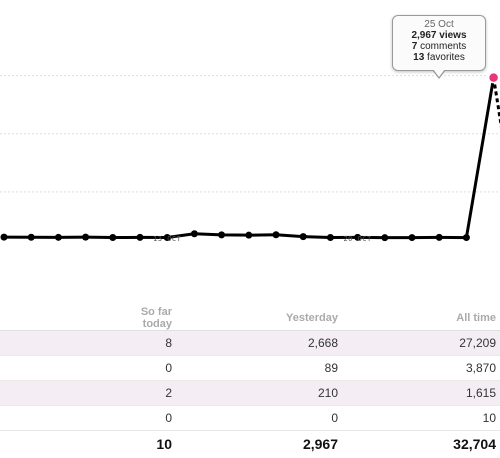 The height and width of the screenshot is (458, 500). I want to click on table-header-row: So far today Yesterday All time, so click(250, 318).